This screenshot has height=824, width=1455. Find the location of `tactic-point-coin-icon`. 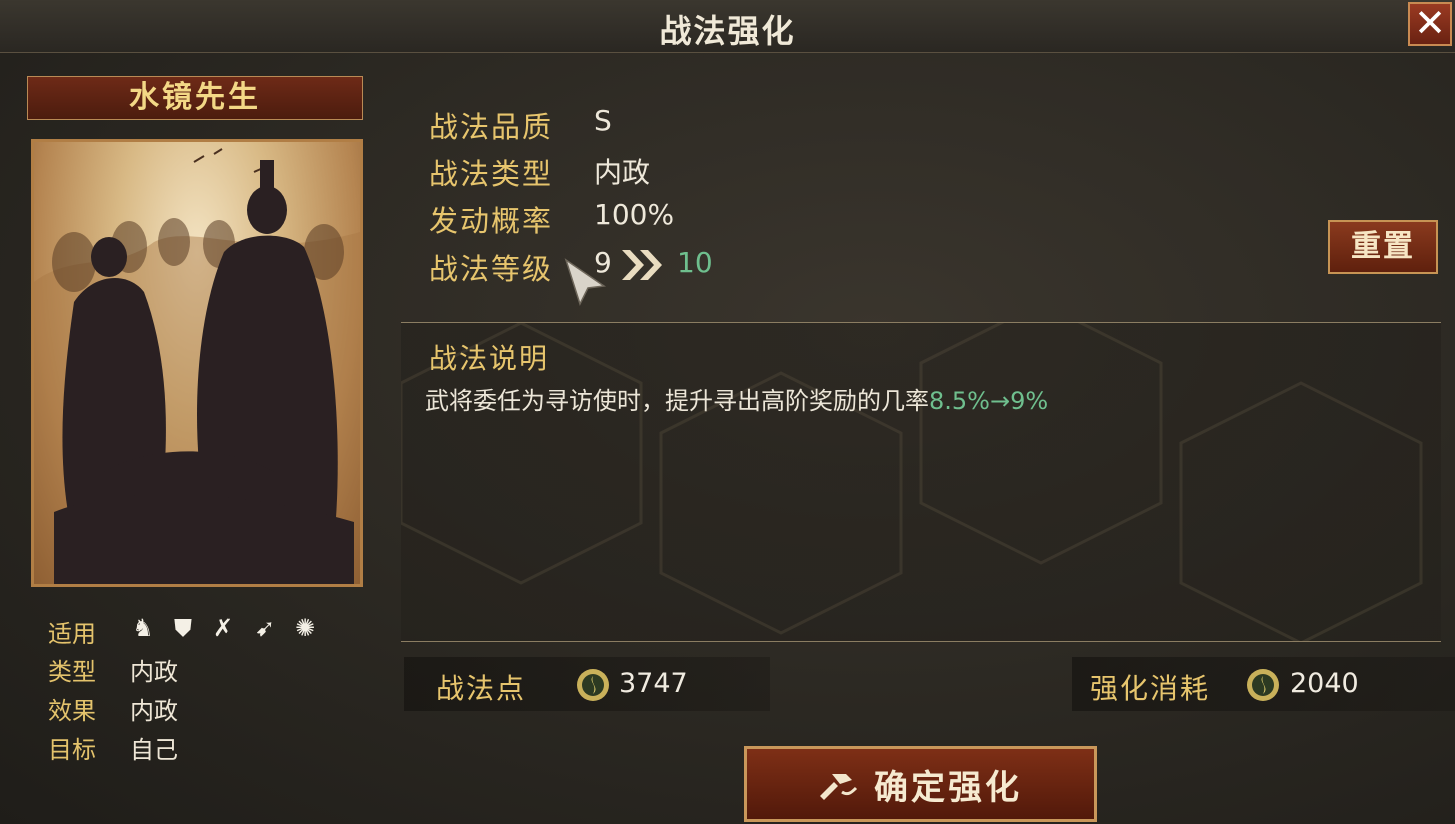

tactic-point-coin-icon is located at coordinates (593, 685).